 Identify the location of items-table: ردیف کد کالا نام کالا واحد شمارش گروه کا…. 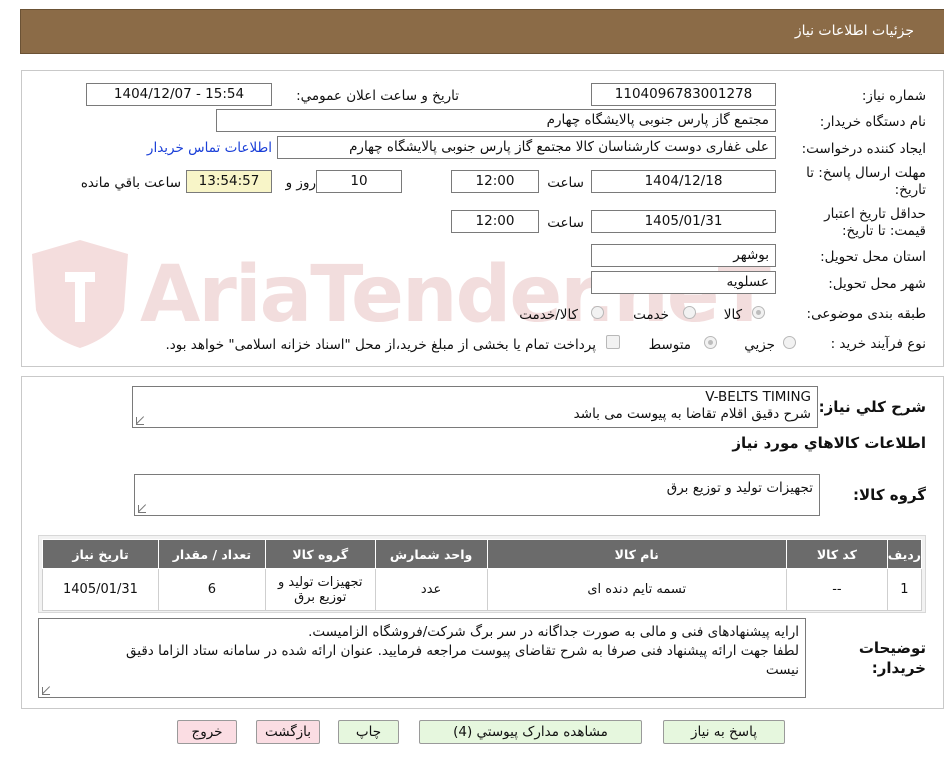
(482, 575).